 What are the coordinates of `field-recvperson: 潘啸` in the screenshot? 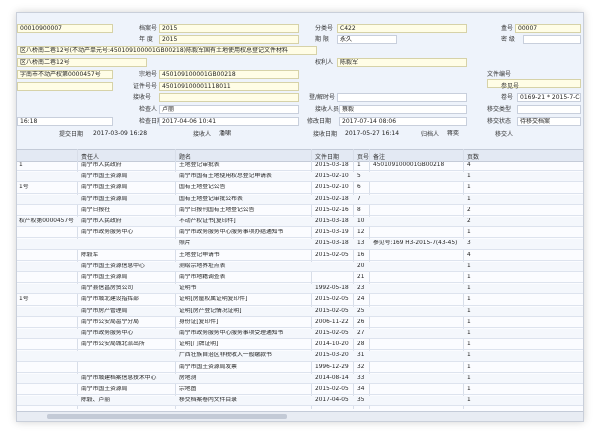 It's located at (242, 134).